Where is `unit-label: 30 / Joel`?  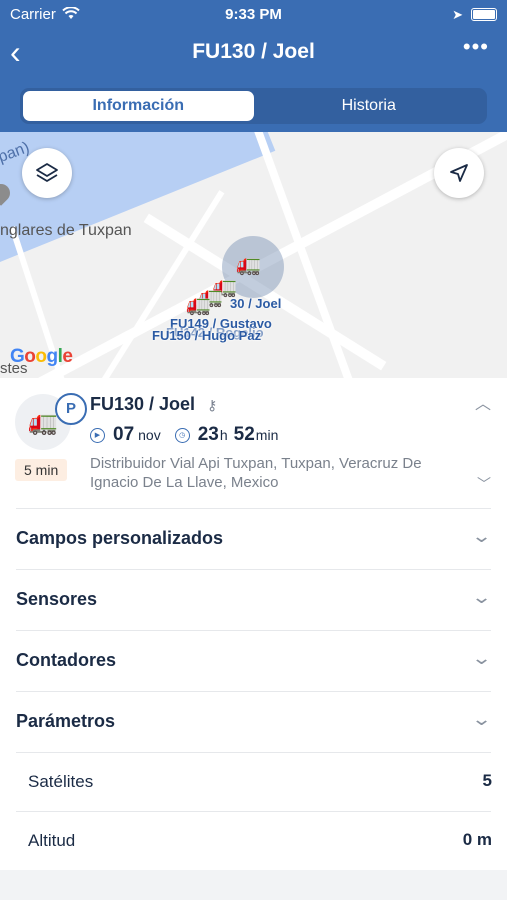 unit-label: 30 / Joel is located at coordinates (256, 303).